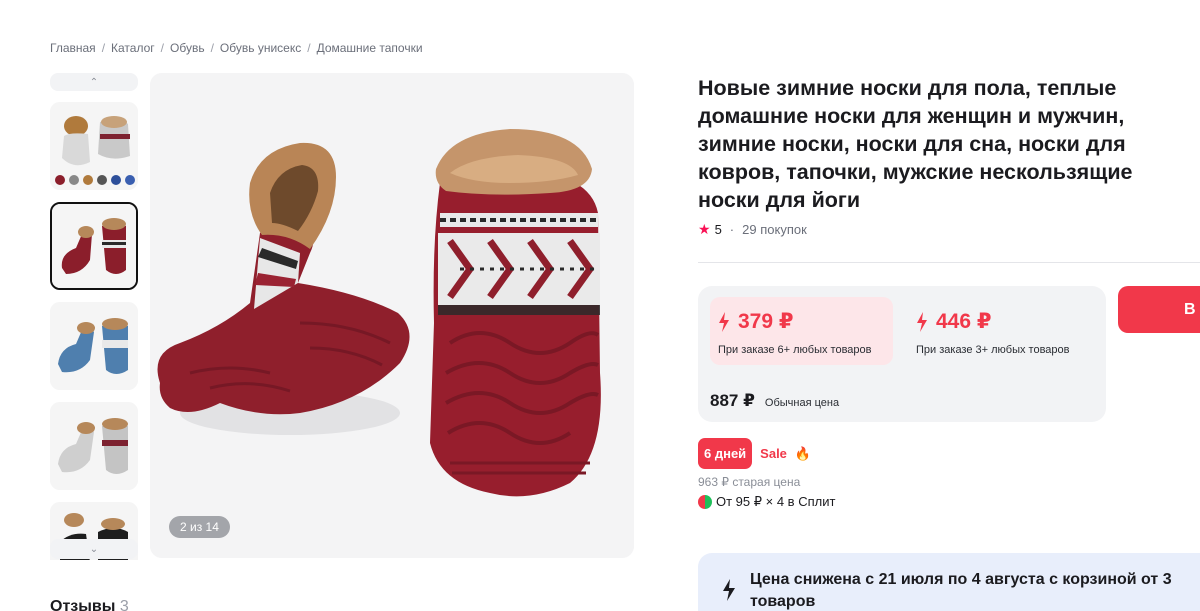 The image size is (1200, 611). Describe the element at coordinates (124, 604) in the screenshot. I see `reviews-count: 3` at that location.